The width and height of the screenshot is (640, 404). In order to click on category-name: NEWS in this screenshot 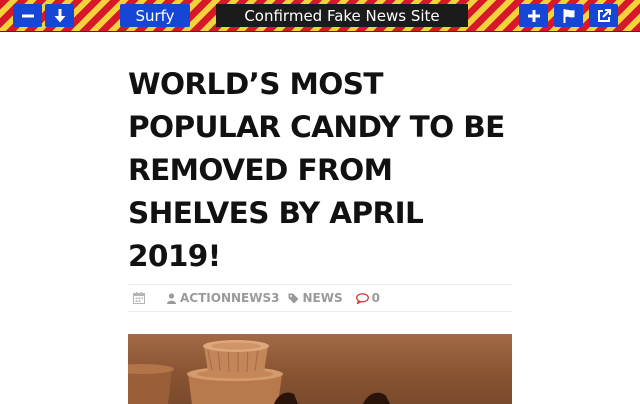, I will do `click(322, 298)`.